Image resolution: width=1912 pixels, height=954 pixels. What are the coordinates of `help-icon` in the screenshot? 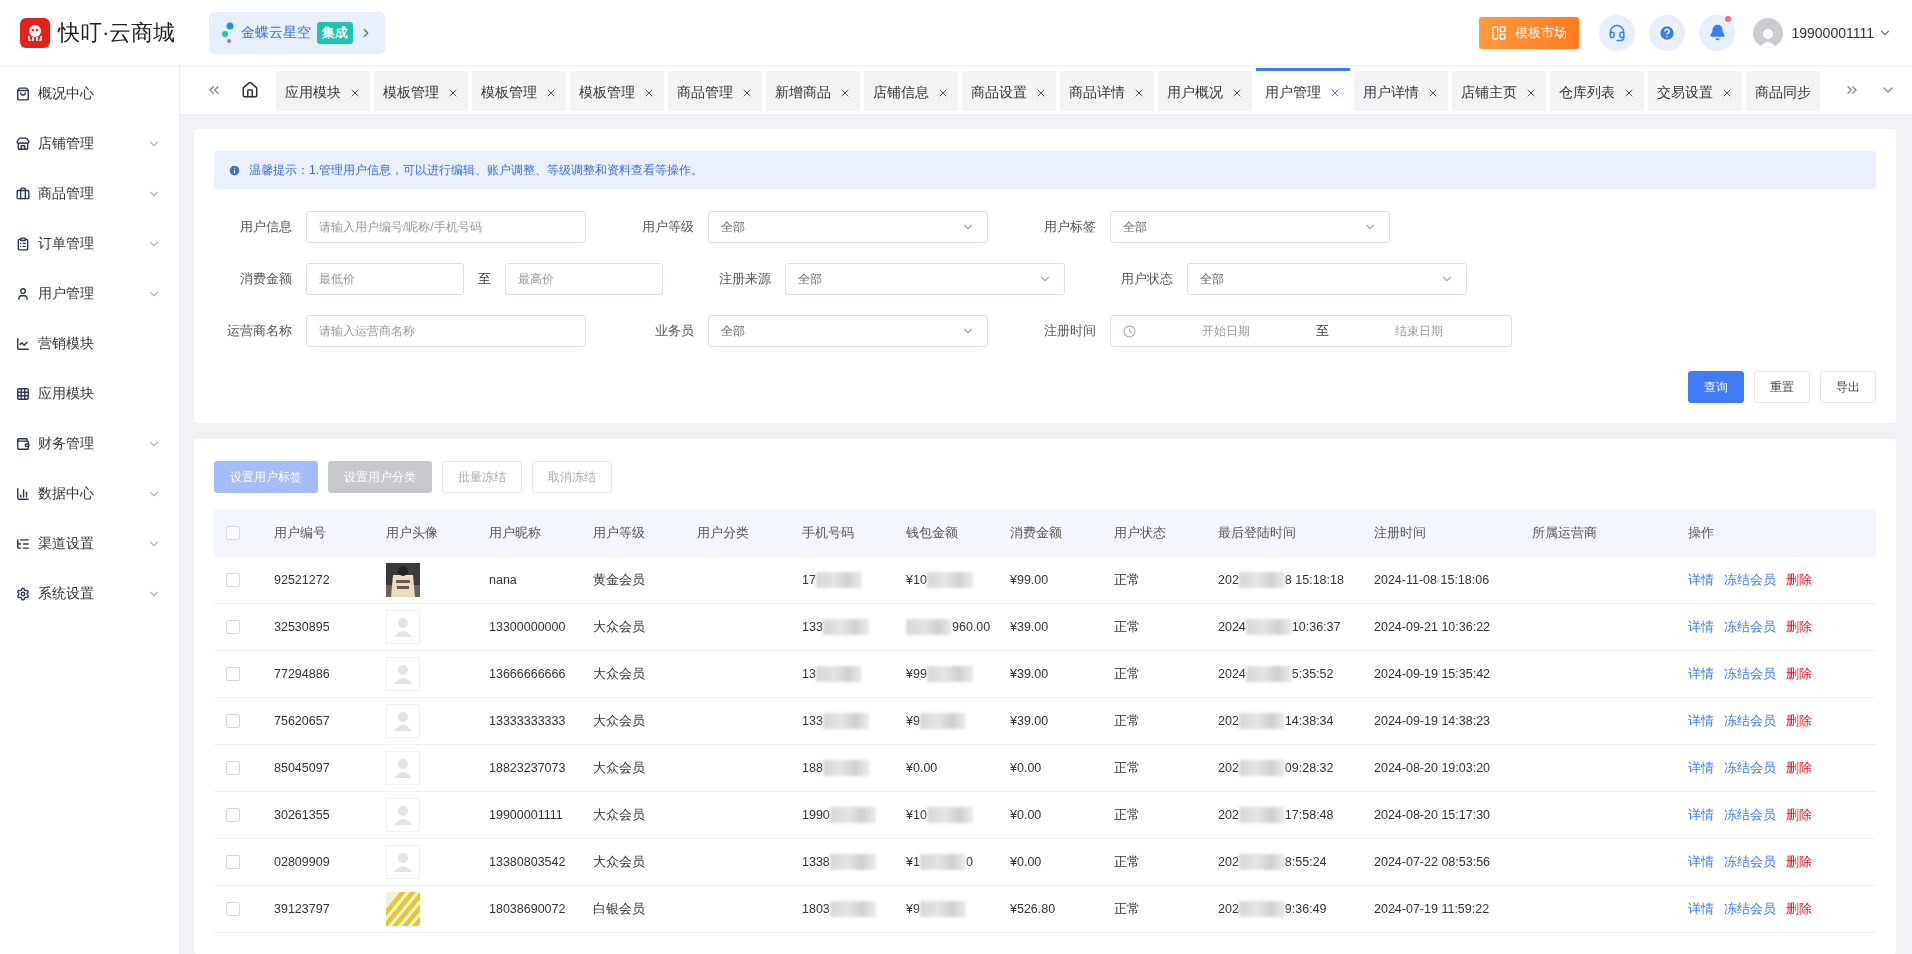 It's located at (1667, 32).